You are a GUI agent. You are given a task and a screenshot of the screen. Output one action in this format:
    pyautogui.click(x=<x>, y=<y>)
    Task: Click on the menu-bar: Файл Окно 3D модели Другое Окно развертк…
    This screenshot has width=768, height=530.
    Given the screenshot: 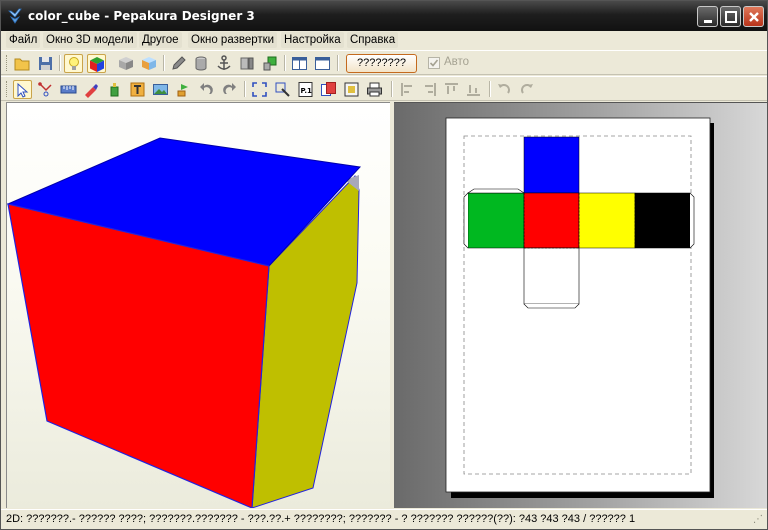 What is the action you would take?
    pyautogui.click(x=384, y=40)
    